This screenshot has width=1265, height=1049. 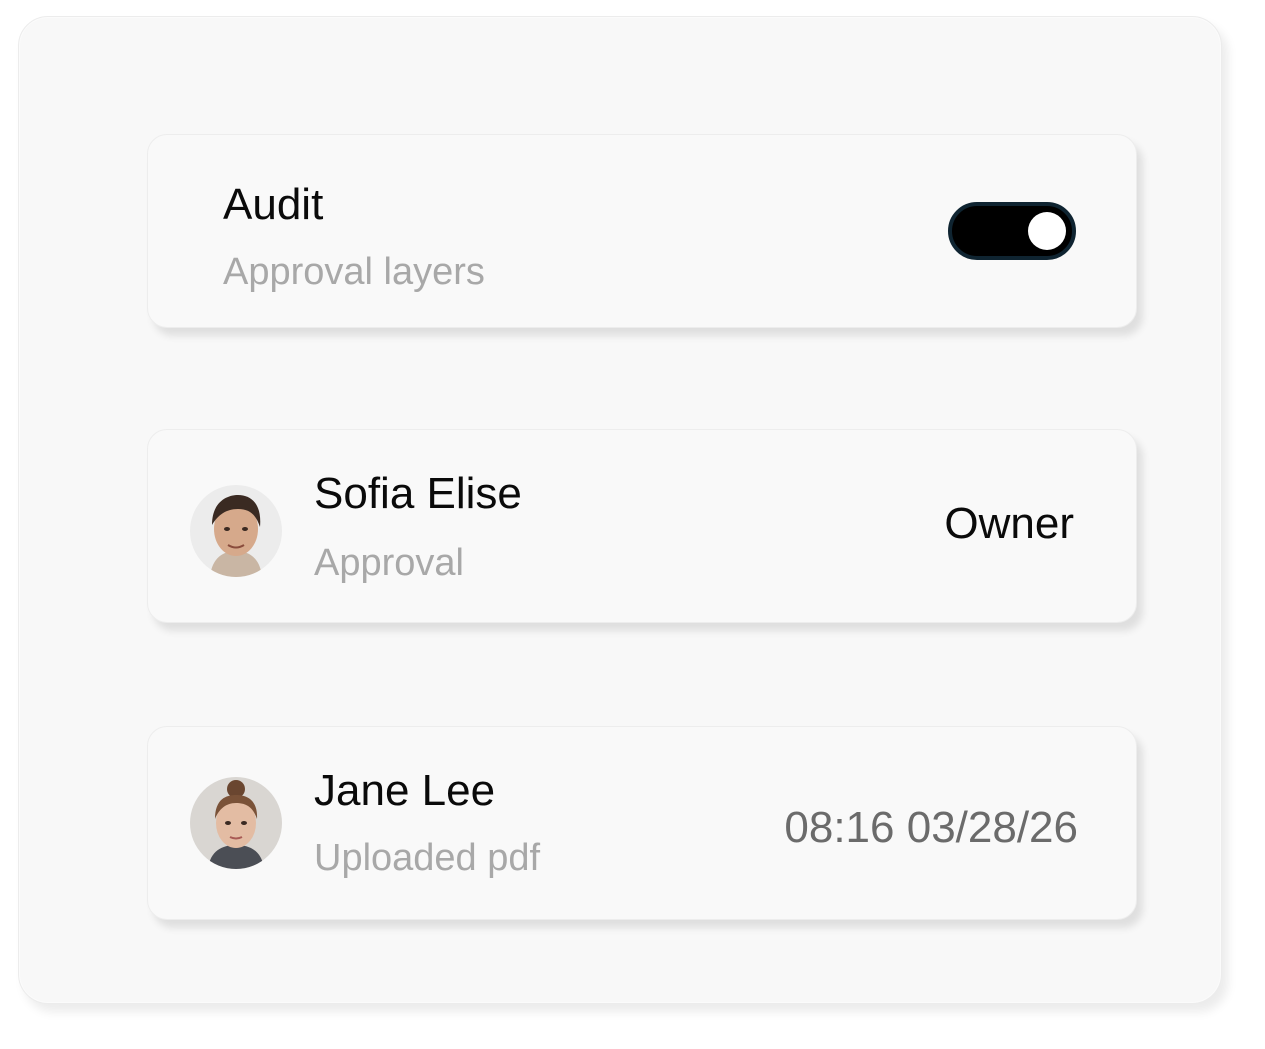 What do you see at coordinates (354, 272) in the screenshot?
I see `audit-subtitle: Approval layers` at bounding box center [354, 272].